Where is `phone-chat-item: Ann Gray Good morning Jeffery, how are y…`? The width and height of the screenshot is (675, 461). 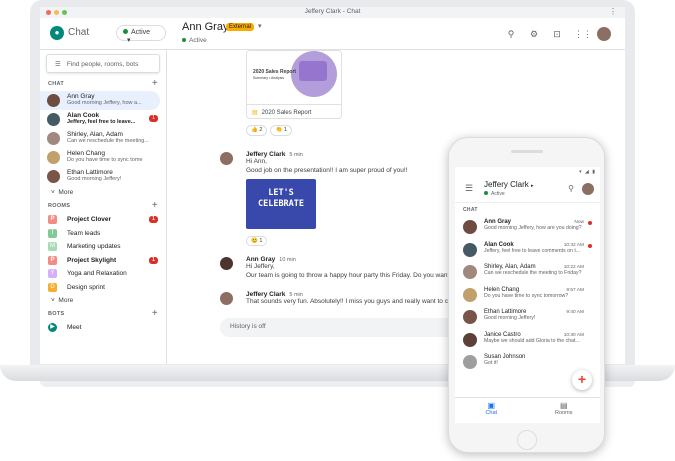 phone-chat-item: Ann Gray Good morning Jeffery, how are y… is located at coordinates (527, 227).